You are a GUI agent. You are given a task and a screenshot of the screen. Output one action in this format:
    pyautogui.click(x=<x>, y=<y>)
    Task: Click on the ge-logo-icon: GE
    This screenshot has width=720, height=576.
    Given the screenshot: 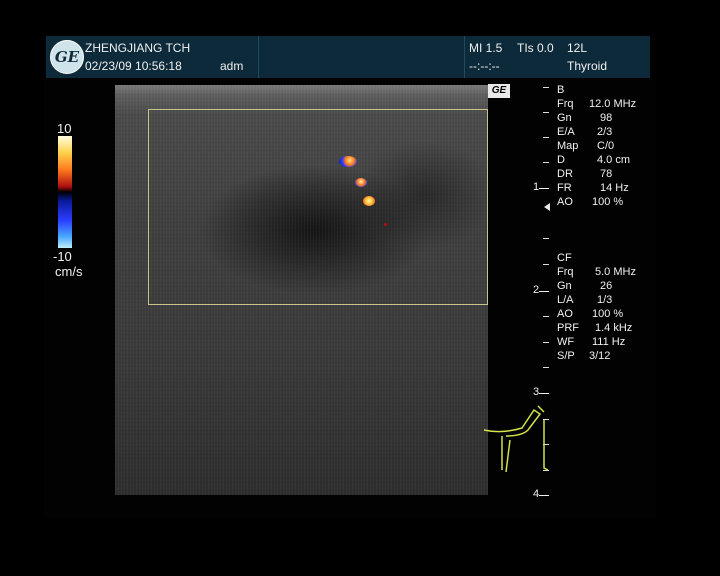 What is the action you would take?
    pyautogui.click(x=67, y=57)
    